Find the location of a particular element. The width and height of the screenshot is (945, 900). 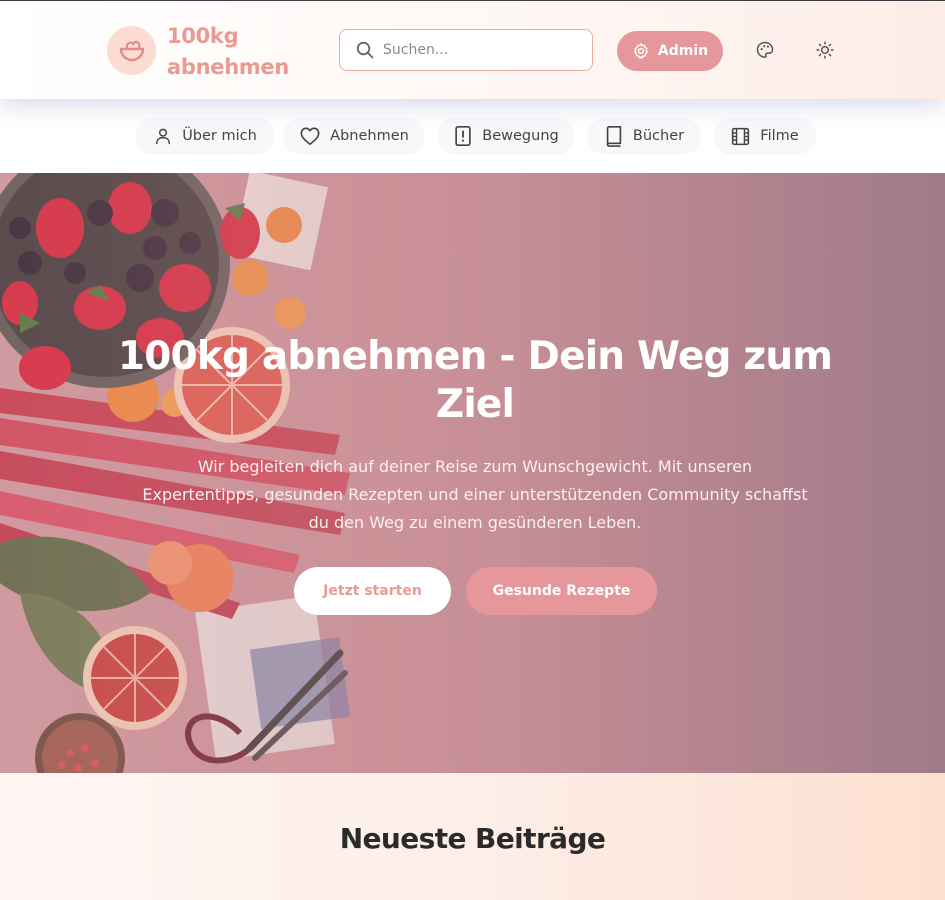

nav-item-buecher: Bücher is located at coordinates (644, 136).